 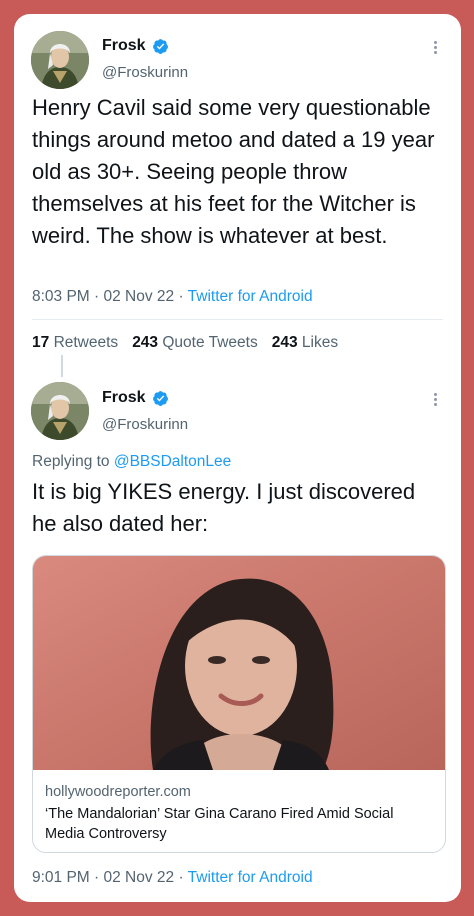 What do you see at coordinates (320, 342) in the screenshot?
I see `likes-label: Likes` at bounding box center [320, 342].